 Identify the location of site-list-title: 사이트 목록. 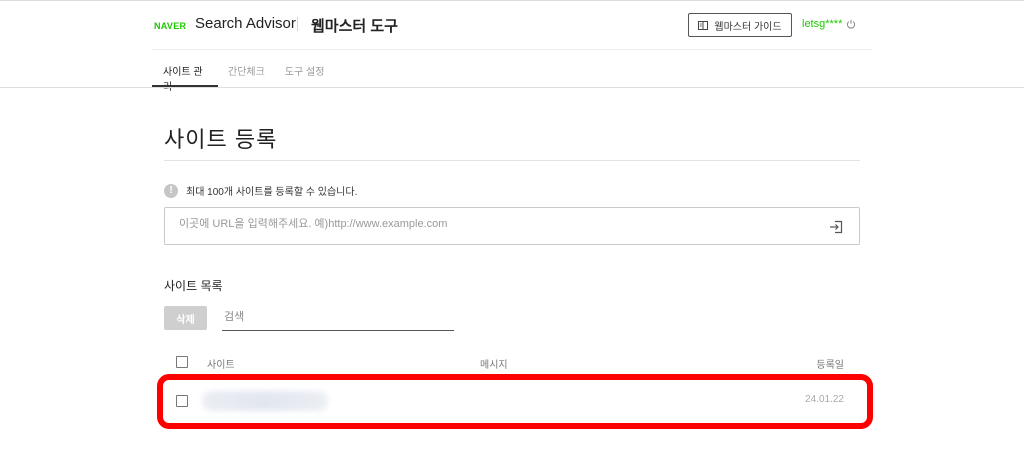
(193, 286).